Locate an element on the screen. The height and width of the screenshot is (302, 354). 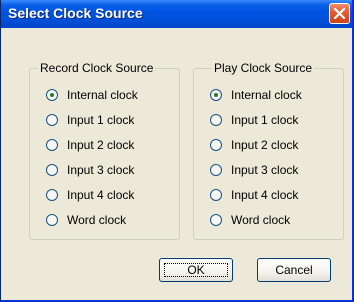
cancel-button: Cancel is located at coordinates (294, 270).